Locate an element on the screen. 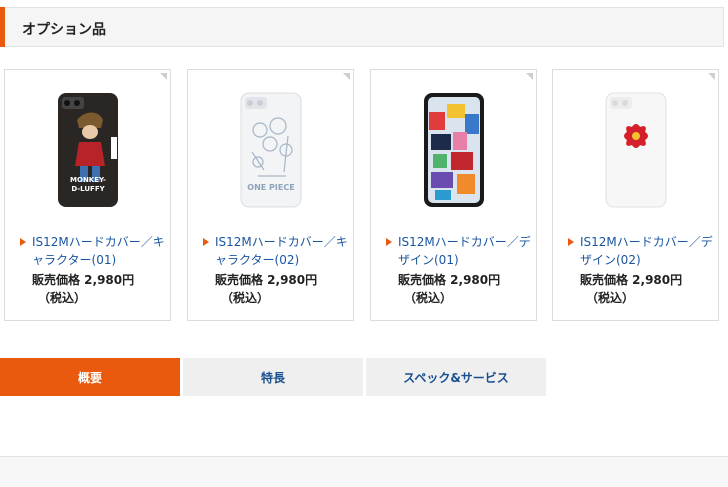 This screenshot has width=728, height=487. product-link: IS12Mハードカバー／デザイン(01) is located at coordinates (460, 251).